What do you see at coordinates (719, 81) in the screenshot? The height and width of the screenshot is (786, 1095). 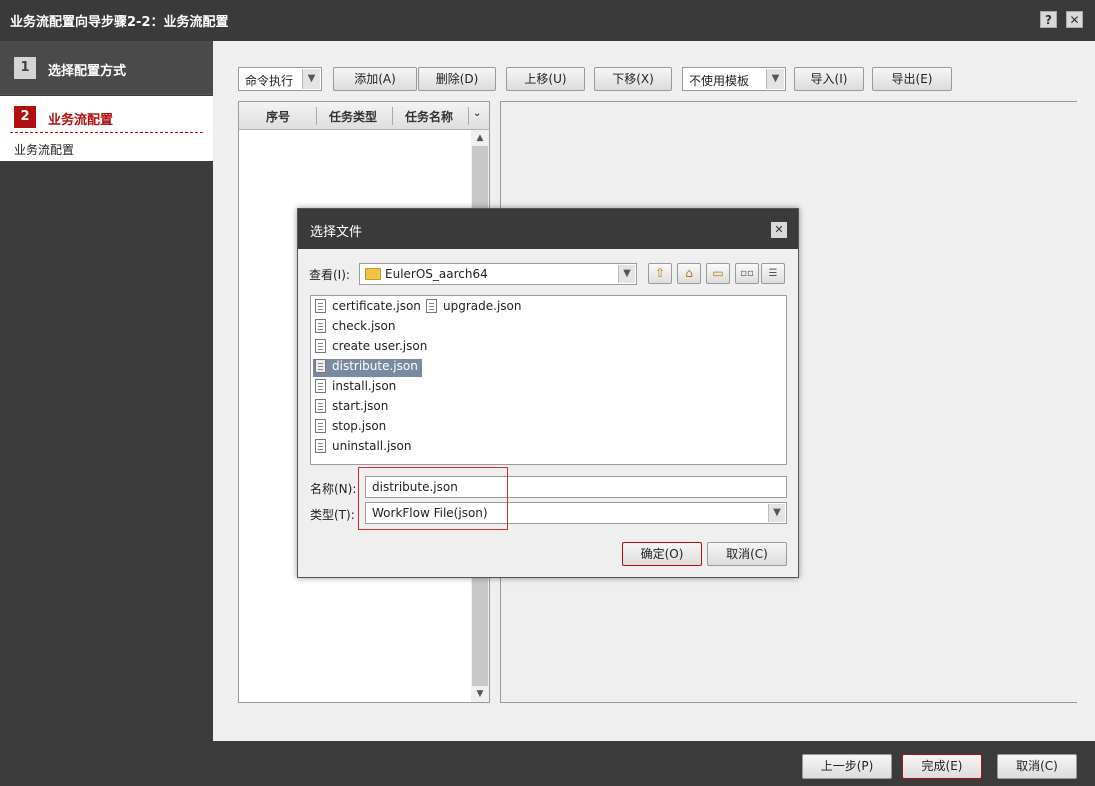 I see `template-select-value: 不使用模板` at bounding box center [719, 81].